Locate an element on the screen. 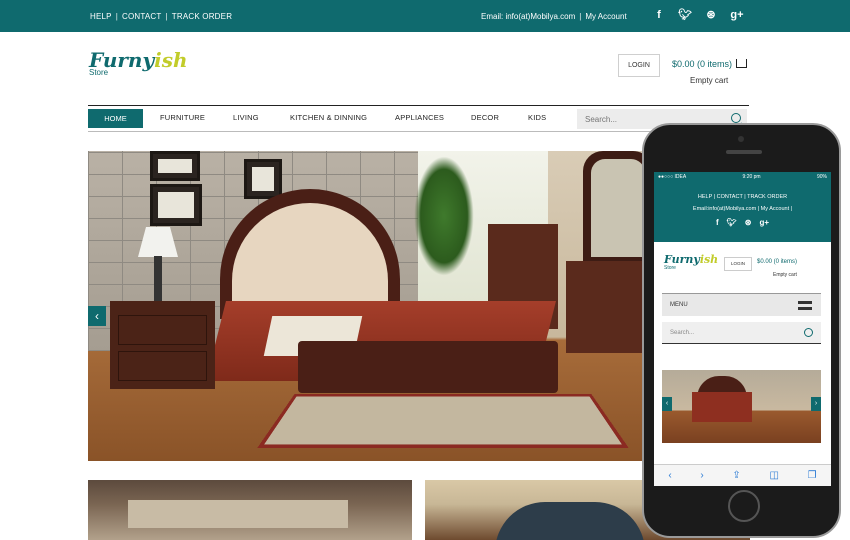 The height and width of the screenshot is (540, 850). clock-text: 9:20 pm is located at coordinates (751, 177).